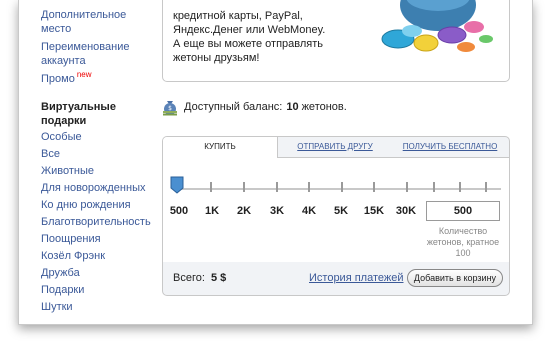  I want to click on sidebar-item-promo: Промо new, so click(100, 78).